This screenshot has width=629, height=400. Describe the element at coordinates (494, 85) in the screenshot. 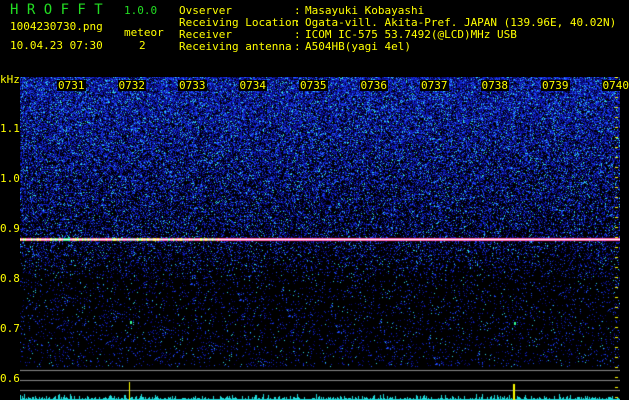

I see `time-tick-label: 0738` at that location.